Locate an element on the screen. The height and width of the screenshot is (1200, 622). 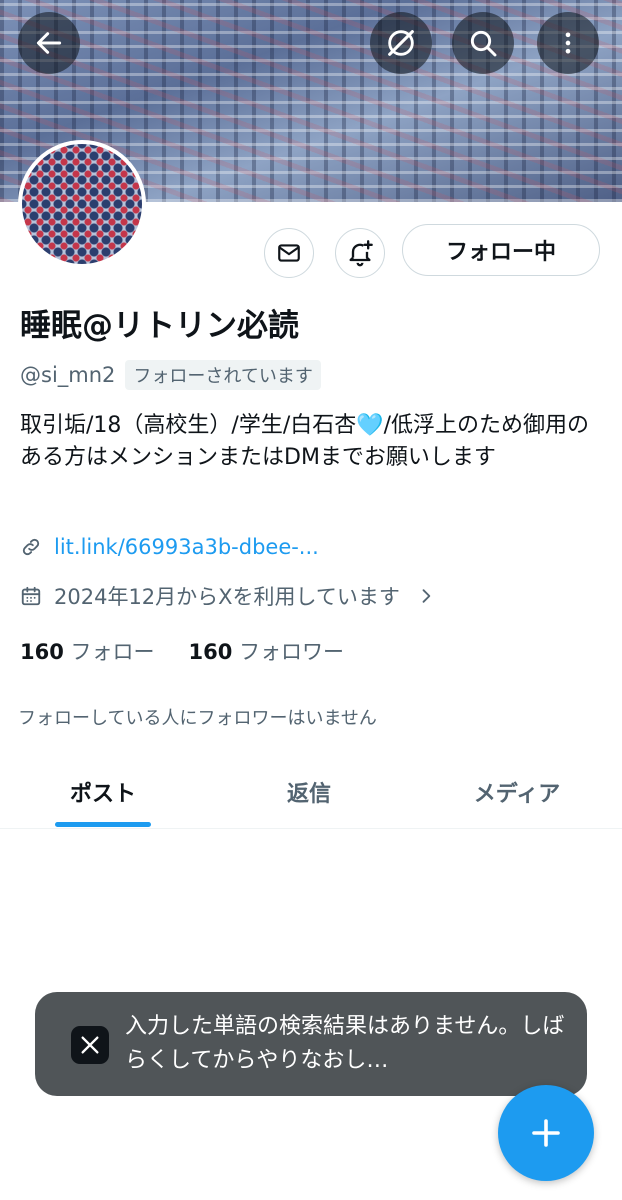
compose-button is located at coordinates (546, 1133).